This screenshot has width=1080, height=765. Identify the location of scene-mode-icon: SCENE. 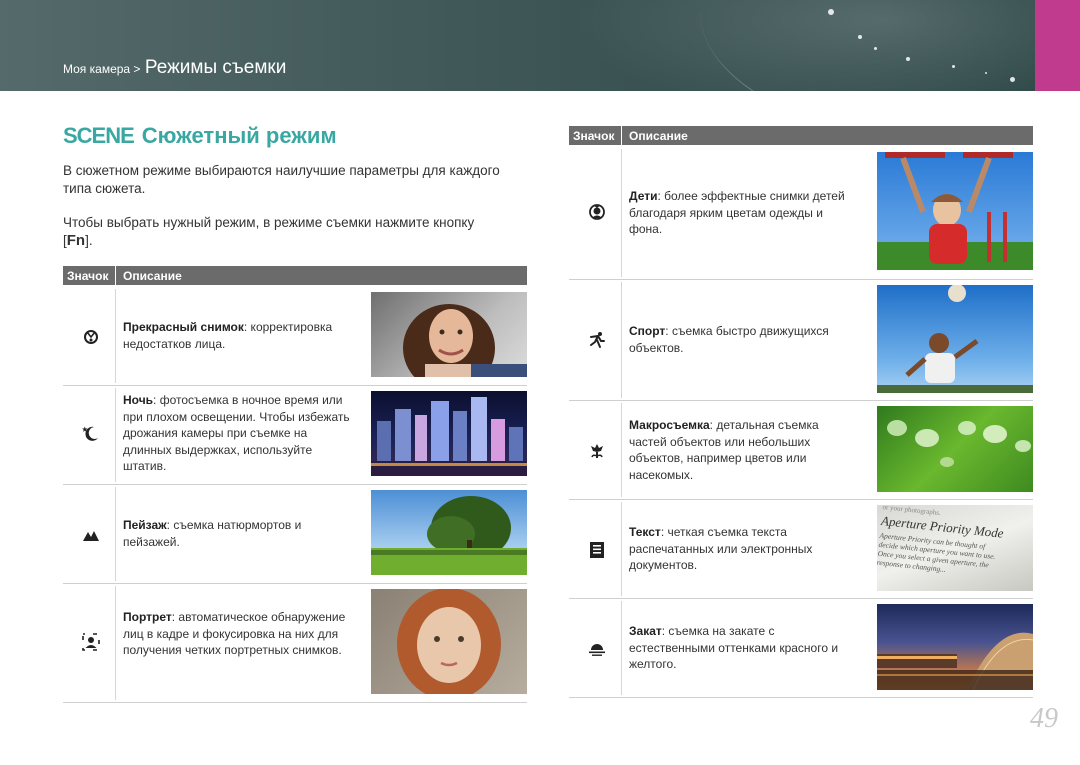
(99, 135).